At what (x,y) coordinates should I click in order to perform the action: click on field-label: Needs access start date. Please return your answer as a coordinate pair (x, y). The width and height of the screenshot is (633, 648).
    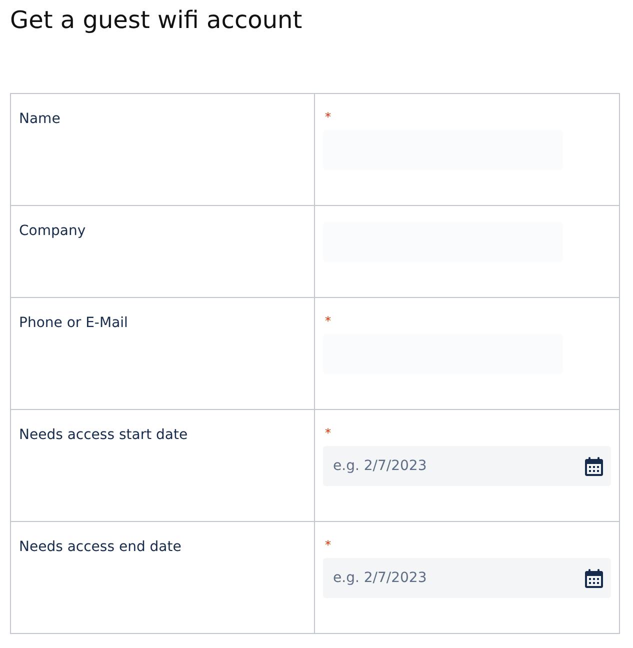
    Looking at the image, I should click on (103, 435).